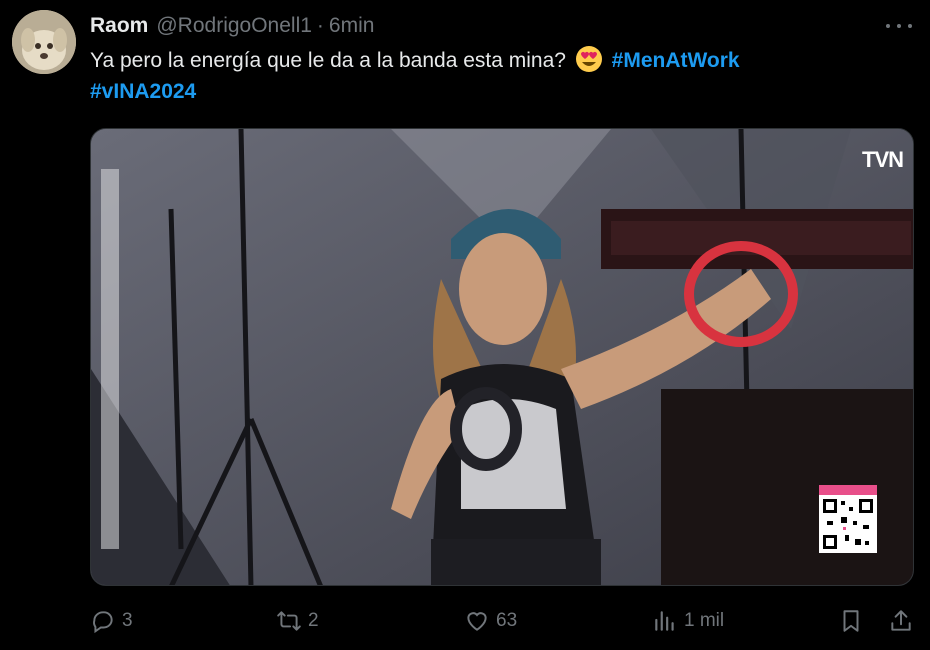 This screenshot has width=930, height=650. I want to click on retweet-icon, so click(289, 621).